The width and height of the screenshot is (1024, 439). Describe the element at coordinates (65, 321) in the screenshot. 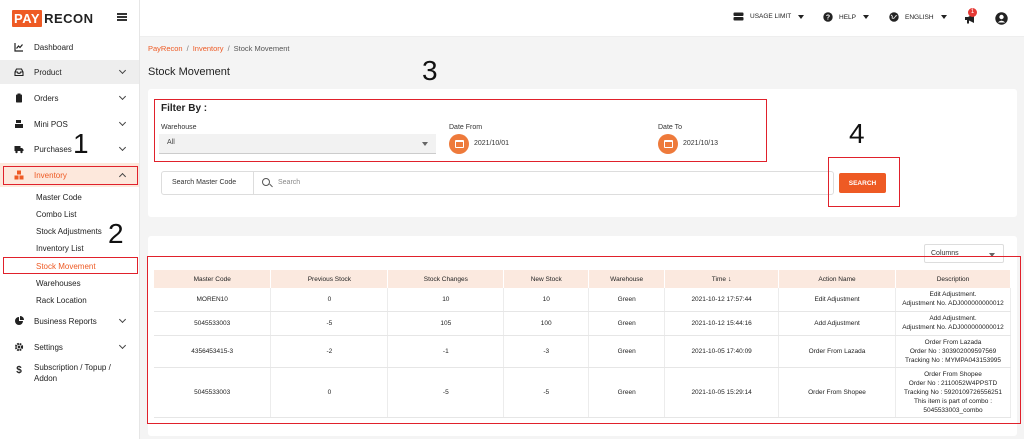

I see `sidebar-label: Business Reports` at that location.